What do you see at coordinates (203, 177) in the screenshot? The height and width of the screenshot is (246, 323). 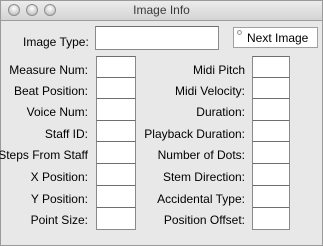 I see `stem-direction-label: Stem Direction:` at bounding box center [203, 177].